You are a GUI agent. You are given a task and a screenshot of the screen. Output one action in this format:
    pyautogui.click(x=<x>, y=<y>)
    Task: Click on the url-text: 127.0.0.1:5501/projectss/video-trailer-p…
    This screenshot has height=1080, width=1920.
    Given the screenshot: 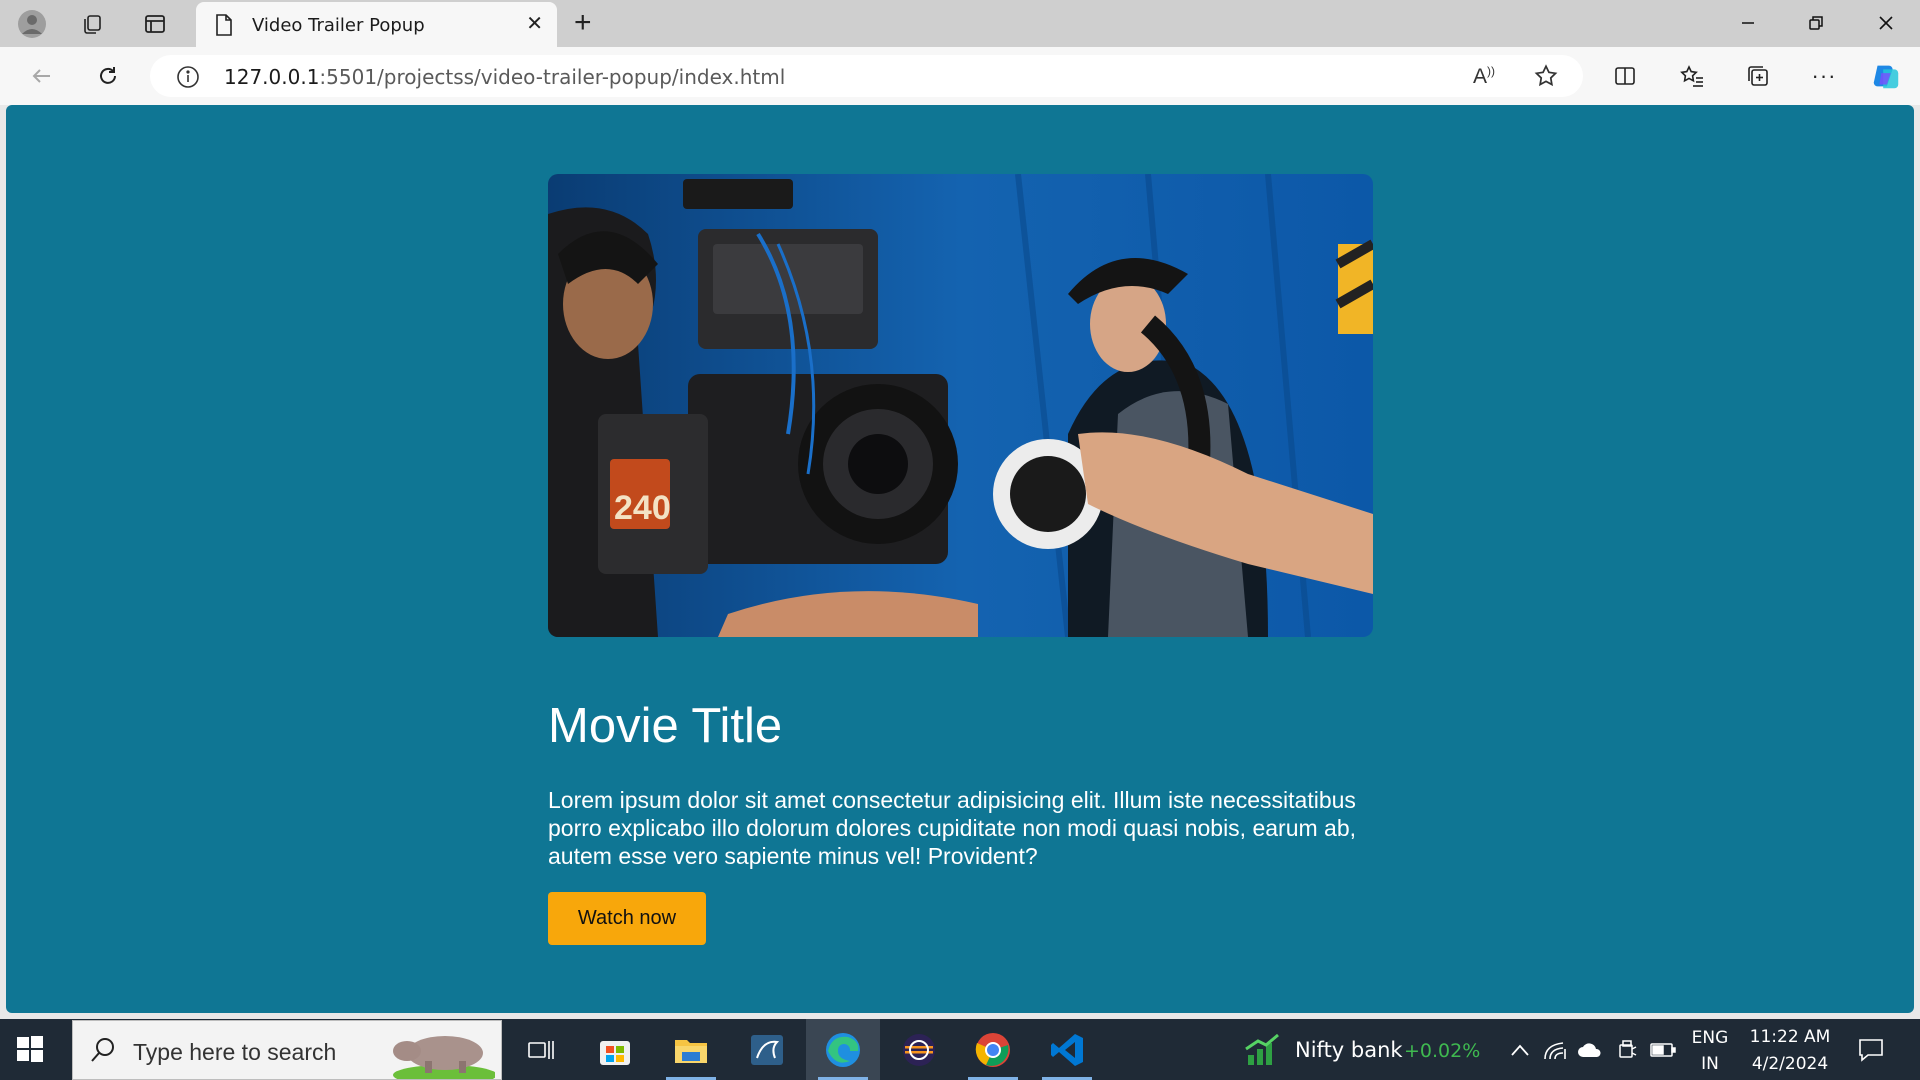 What is the action you would take?
    pyautogui.click(x=504, y=77)
    